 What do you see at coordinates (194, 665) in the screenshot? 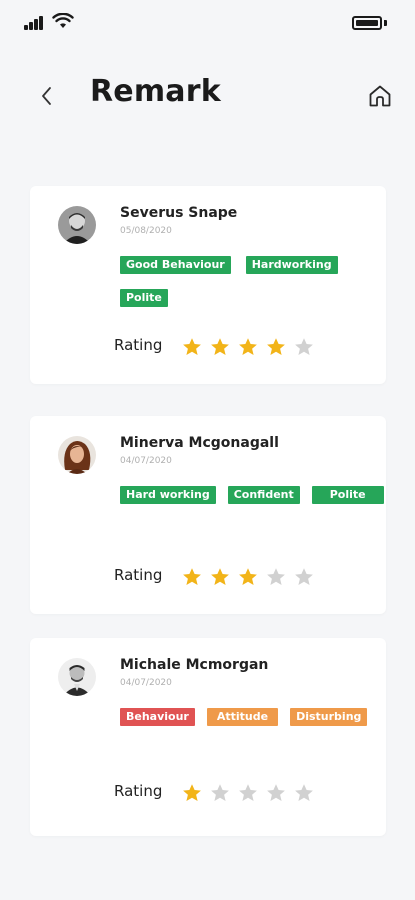
I see `student-name: Michale Mcmorgan` at bounding box center [194, 665].